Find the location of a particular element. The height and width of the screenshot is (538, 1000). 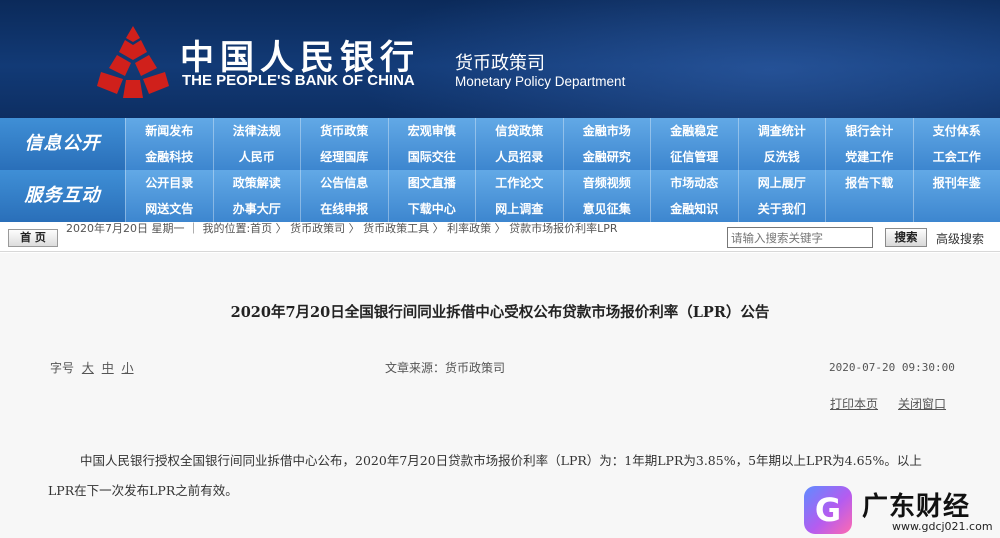

nav-item: 工会工作 is located at coordinates (956, 157).